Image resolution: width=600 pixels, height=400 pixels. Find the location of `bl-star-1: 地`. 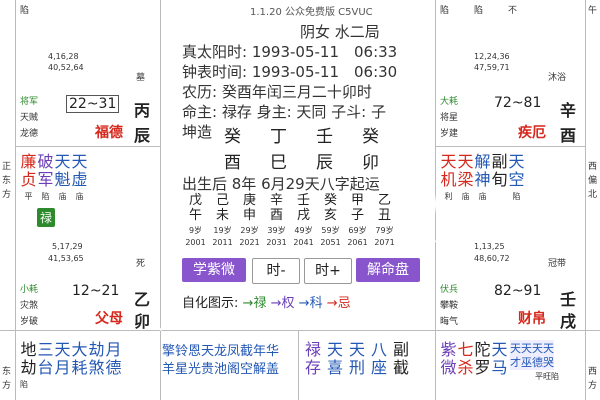

bl-star-1: 地 is located at coordinates (28, 349).